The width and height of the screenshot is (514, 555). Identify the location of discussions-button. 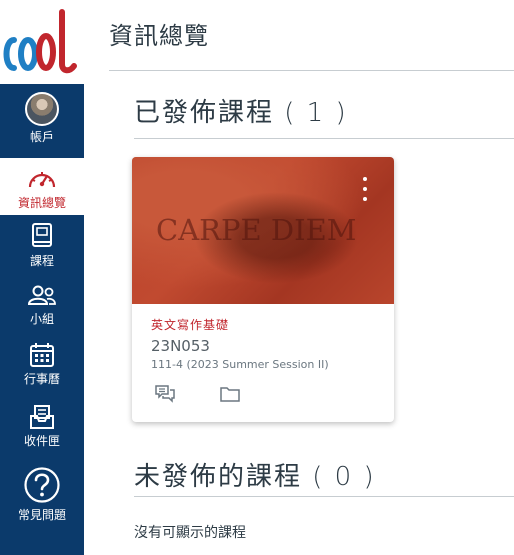
(165, 394).